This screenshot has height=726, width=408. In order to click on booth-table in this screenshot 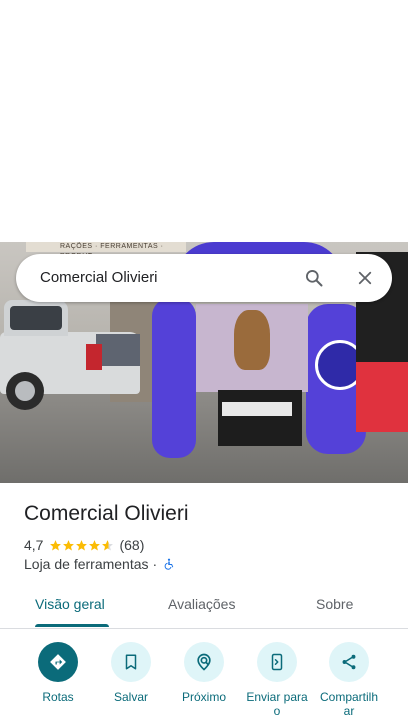, I will do `click(260, 418)`.